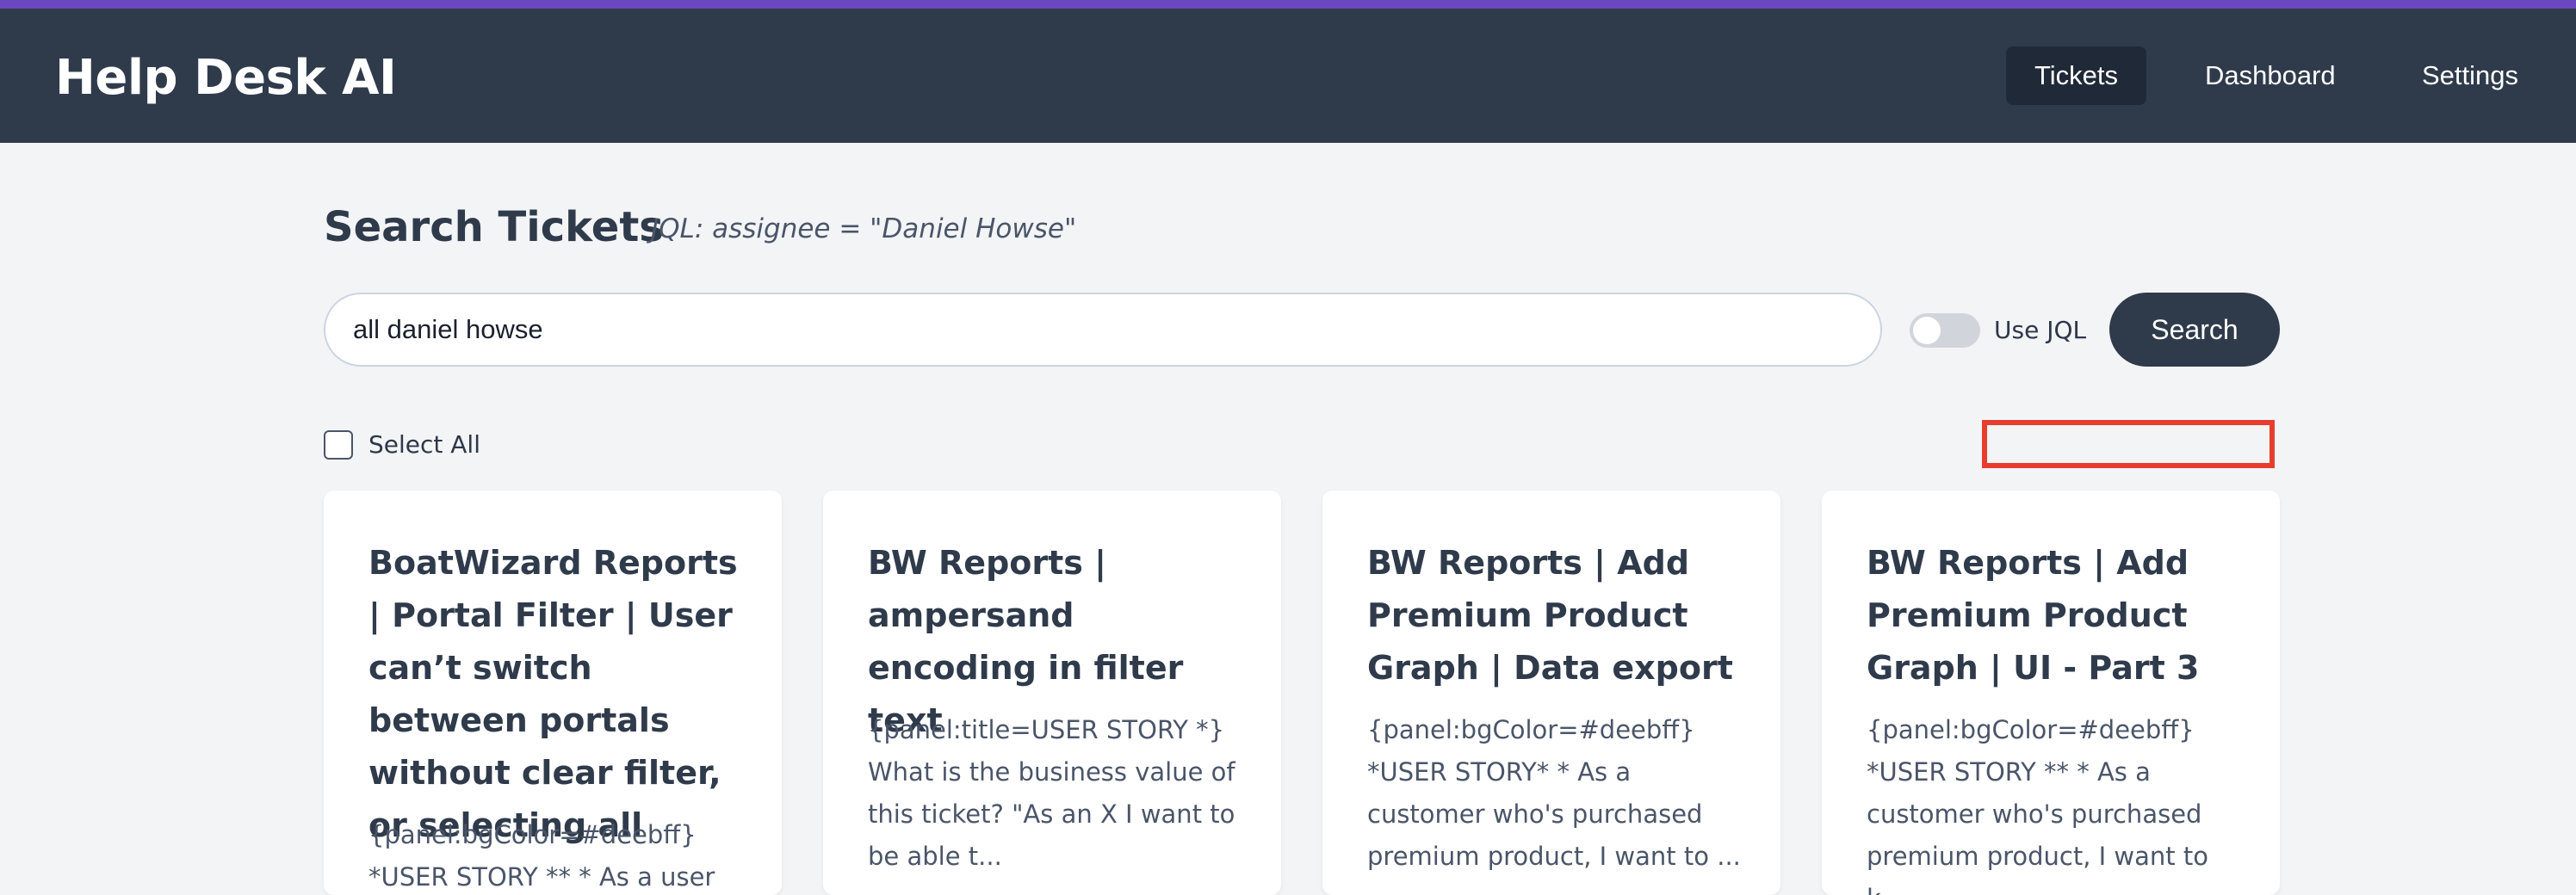 This screenshot has height=895, width=2576. Describe the element at coordinates (2271, 76) in the screenshot. I see `nav-dashboard: Dashboard` at that location.